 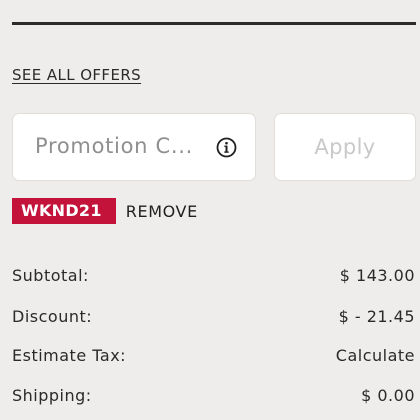 I want to click on discount-value: $ - 21.45, so click(x=376, y=316).